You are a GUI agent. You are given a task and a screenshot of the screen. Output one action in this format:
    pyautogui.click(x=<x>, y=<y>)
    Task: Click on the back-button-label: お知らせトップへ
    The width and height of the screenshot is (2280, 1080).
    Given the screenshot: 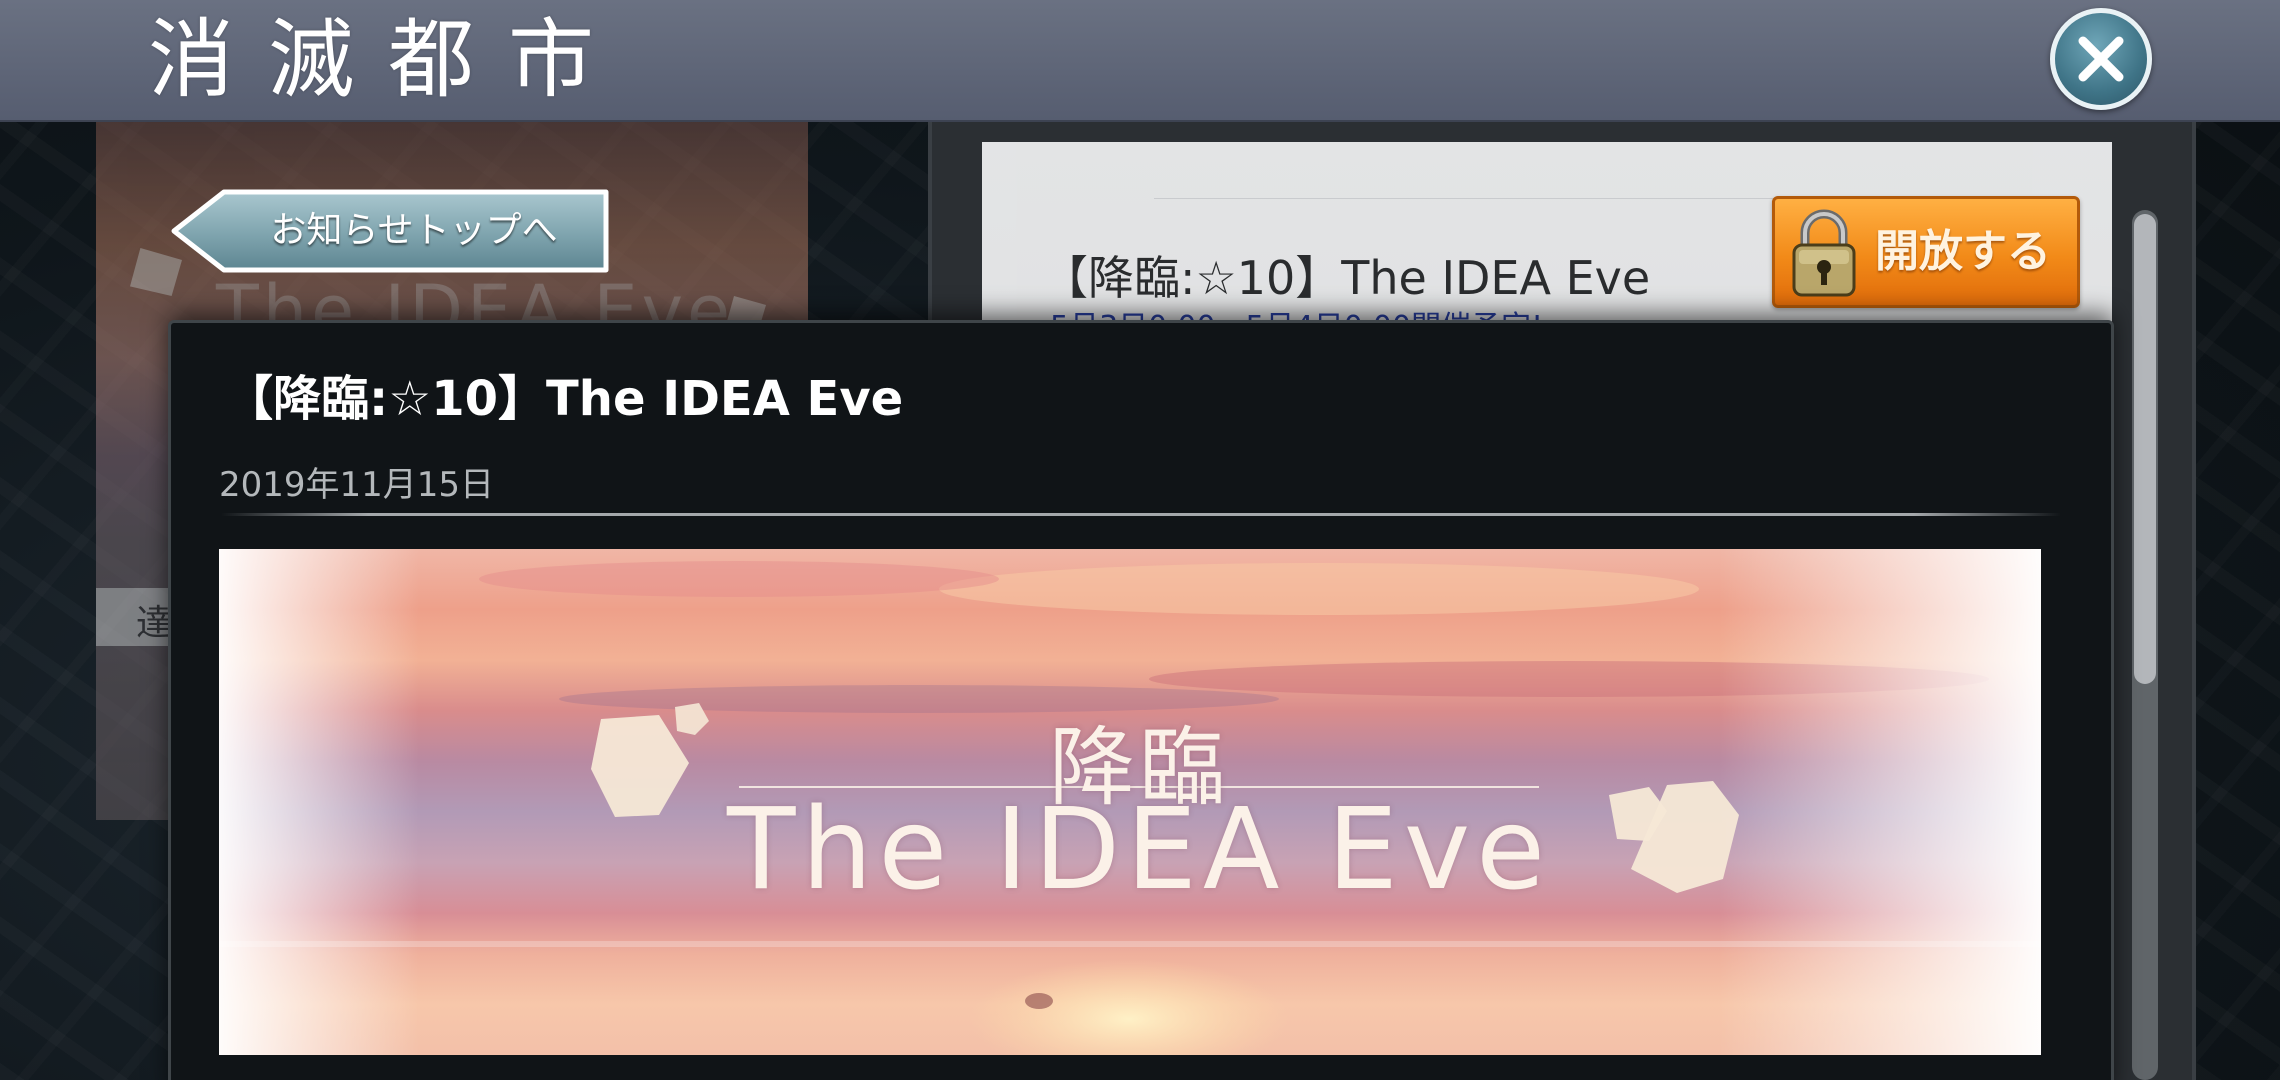 What is the action you would take?
    pyautogui.click(x=414, y=230)
    